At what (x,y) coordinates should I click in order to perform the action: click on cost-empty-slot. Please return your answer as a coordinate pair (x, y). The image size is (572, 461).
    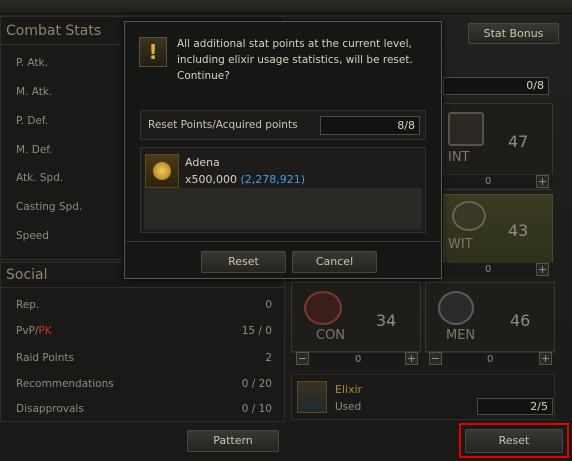
    Looking at the image, I should click on (283, 208).